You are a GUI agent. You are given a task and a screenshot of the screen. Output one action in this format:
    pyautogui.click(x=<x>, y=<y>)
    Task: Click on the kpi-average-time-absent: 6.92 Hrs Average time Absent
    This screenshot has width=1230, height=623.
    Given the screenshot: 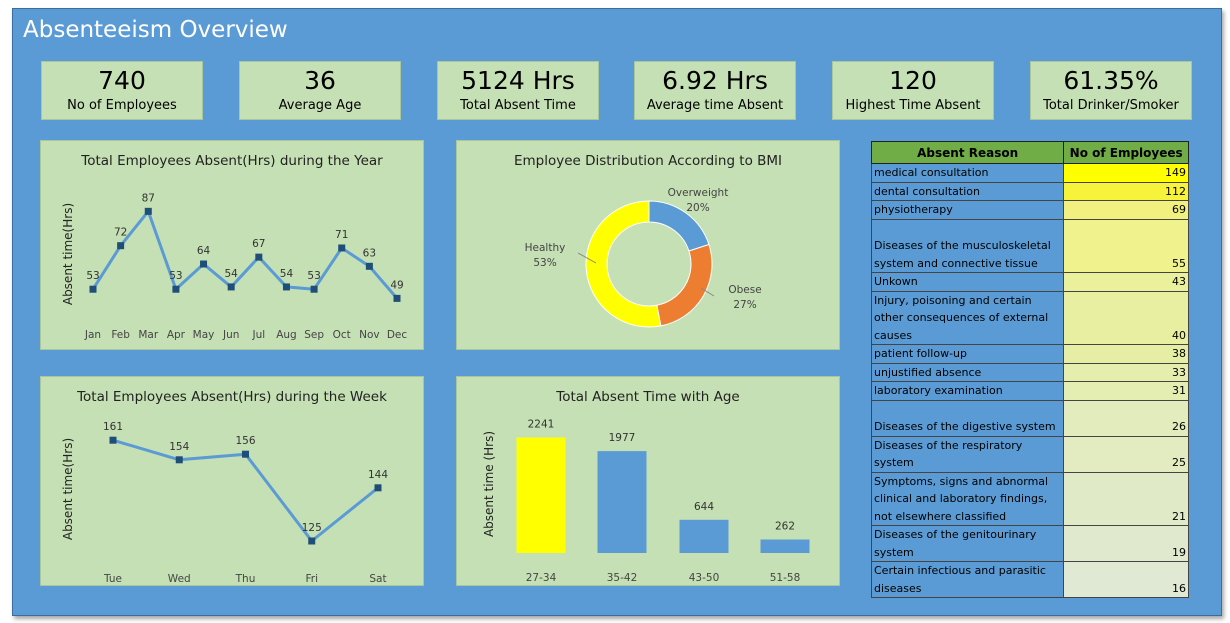 What is the action you would take?
    pyautogui.click(x=715, y=90)
    